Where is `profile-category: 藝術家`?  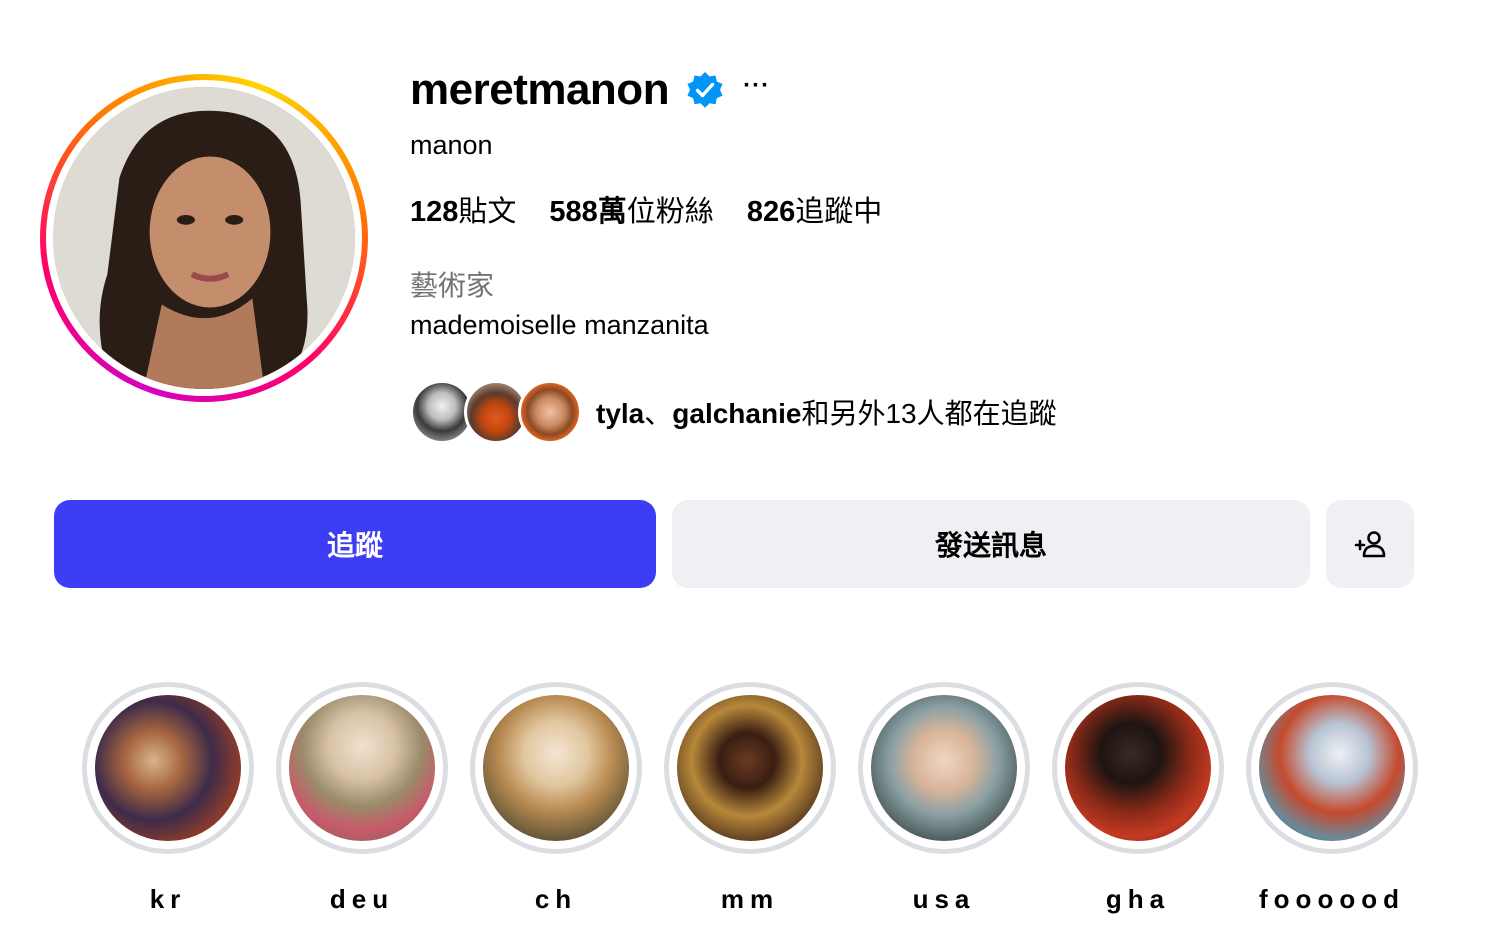
profile-category: 藝術家 is located at coordinates (452, 285).